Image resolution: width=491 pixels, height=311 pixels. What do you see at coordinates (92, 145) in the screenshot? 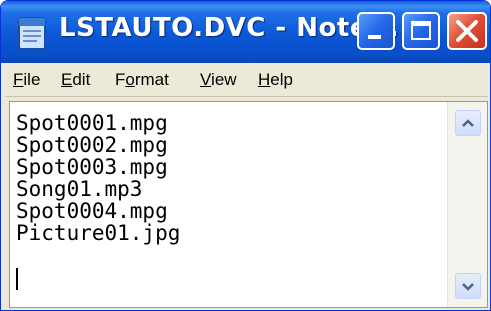
I see `text-line: Spot0002.mpg` at bounding box center [92, 145].